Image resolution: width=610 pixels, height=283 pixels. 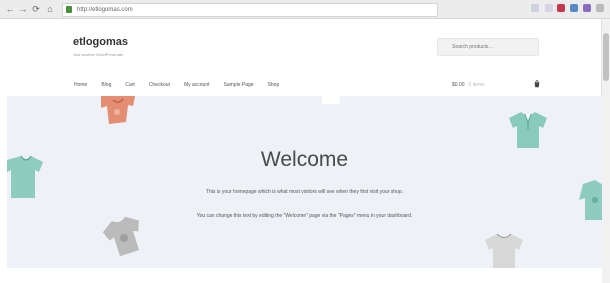 What do you see at coordinates (197, 85) in the screenshot?
I see `nav-item-my-account: My account` at bounding box center [197, 85].